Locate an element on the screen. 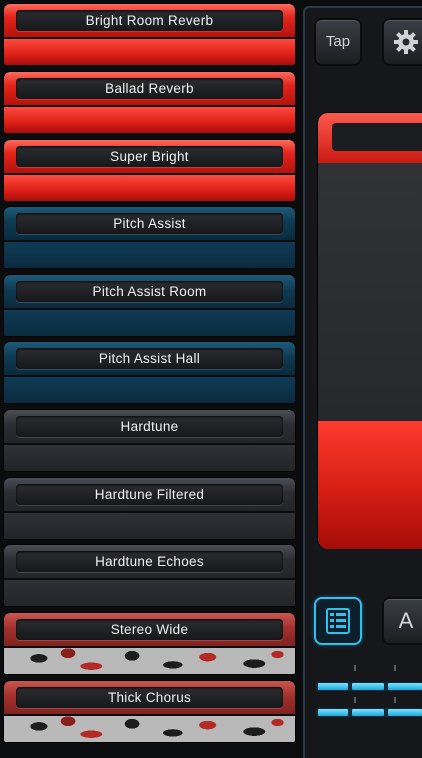 This screenshot has width=422, height=758. preset-bright-room-reverb: Bright Room Reverb is located at coordinates (149, 34).